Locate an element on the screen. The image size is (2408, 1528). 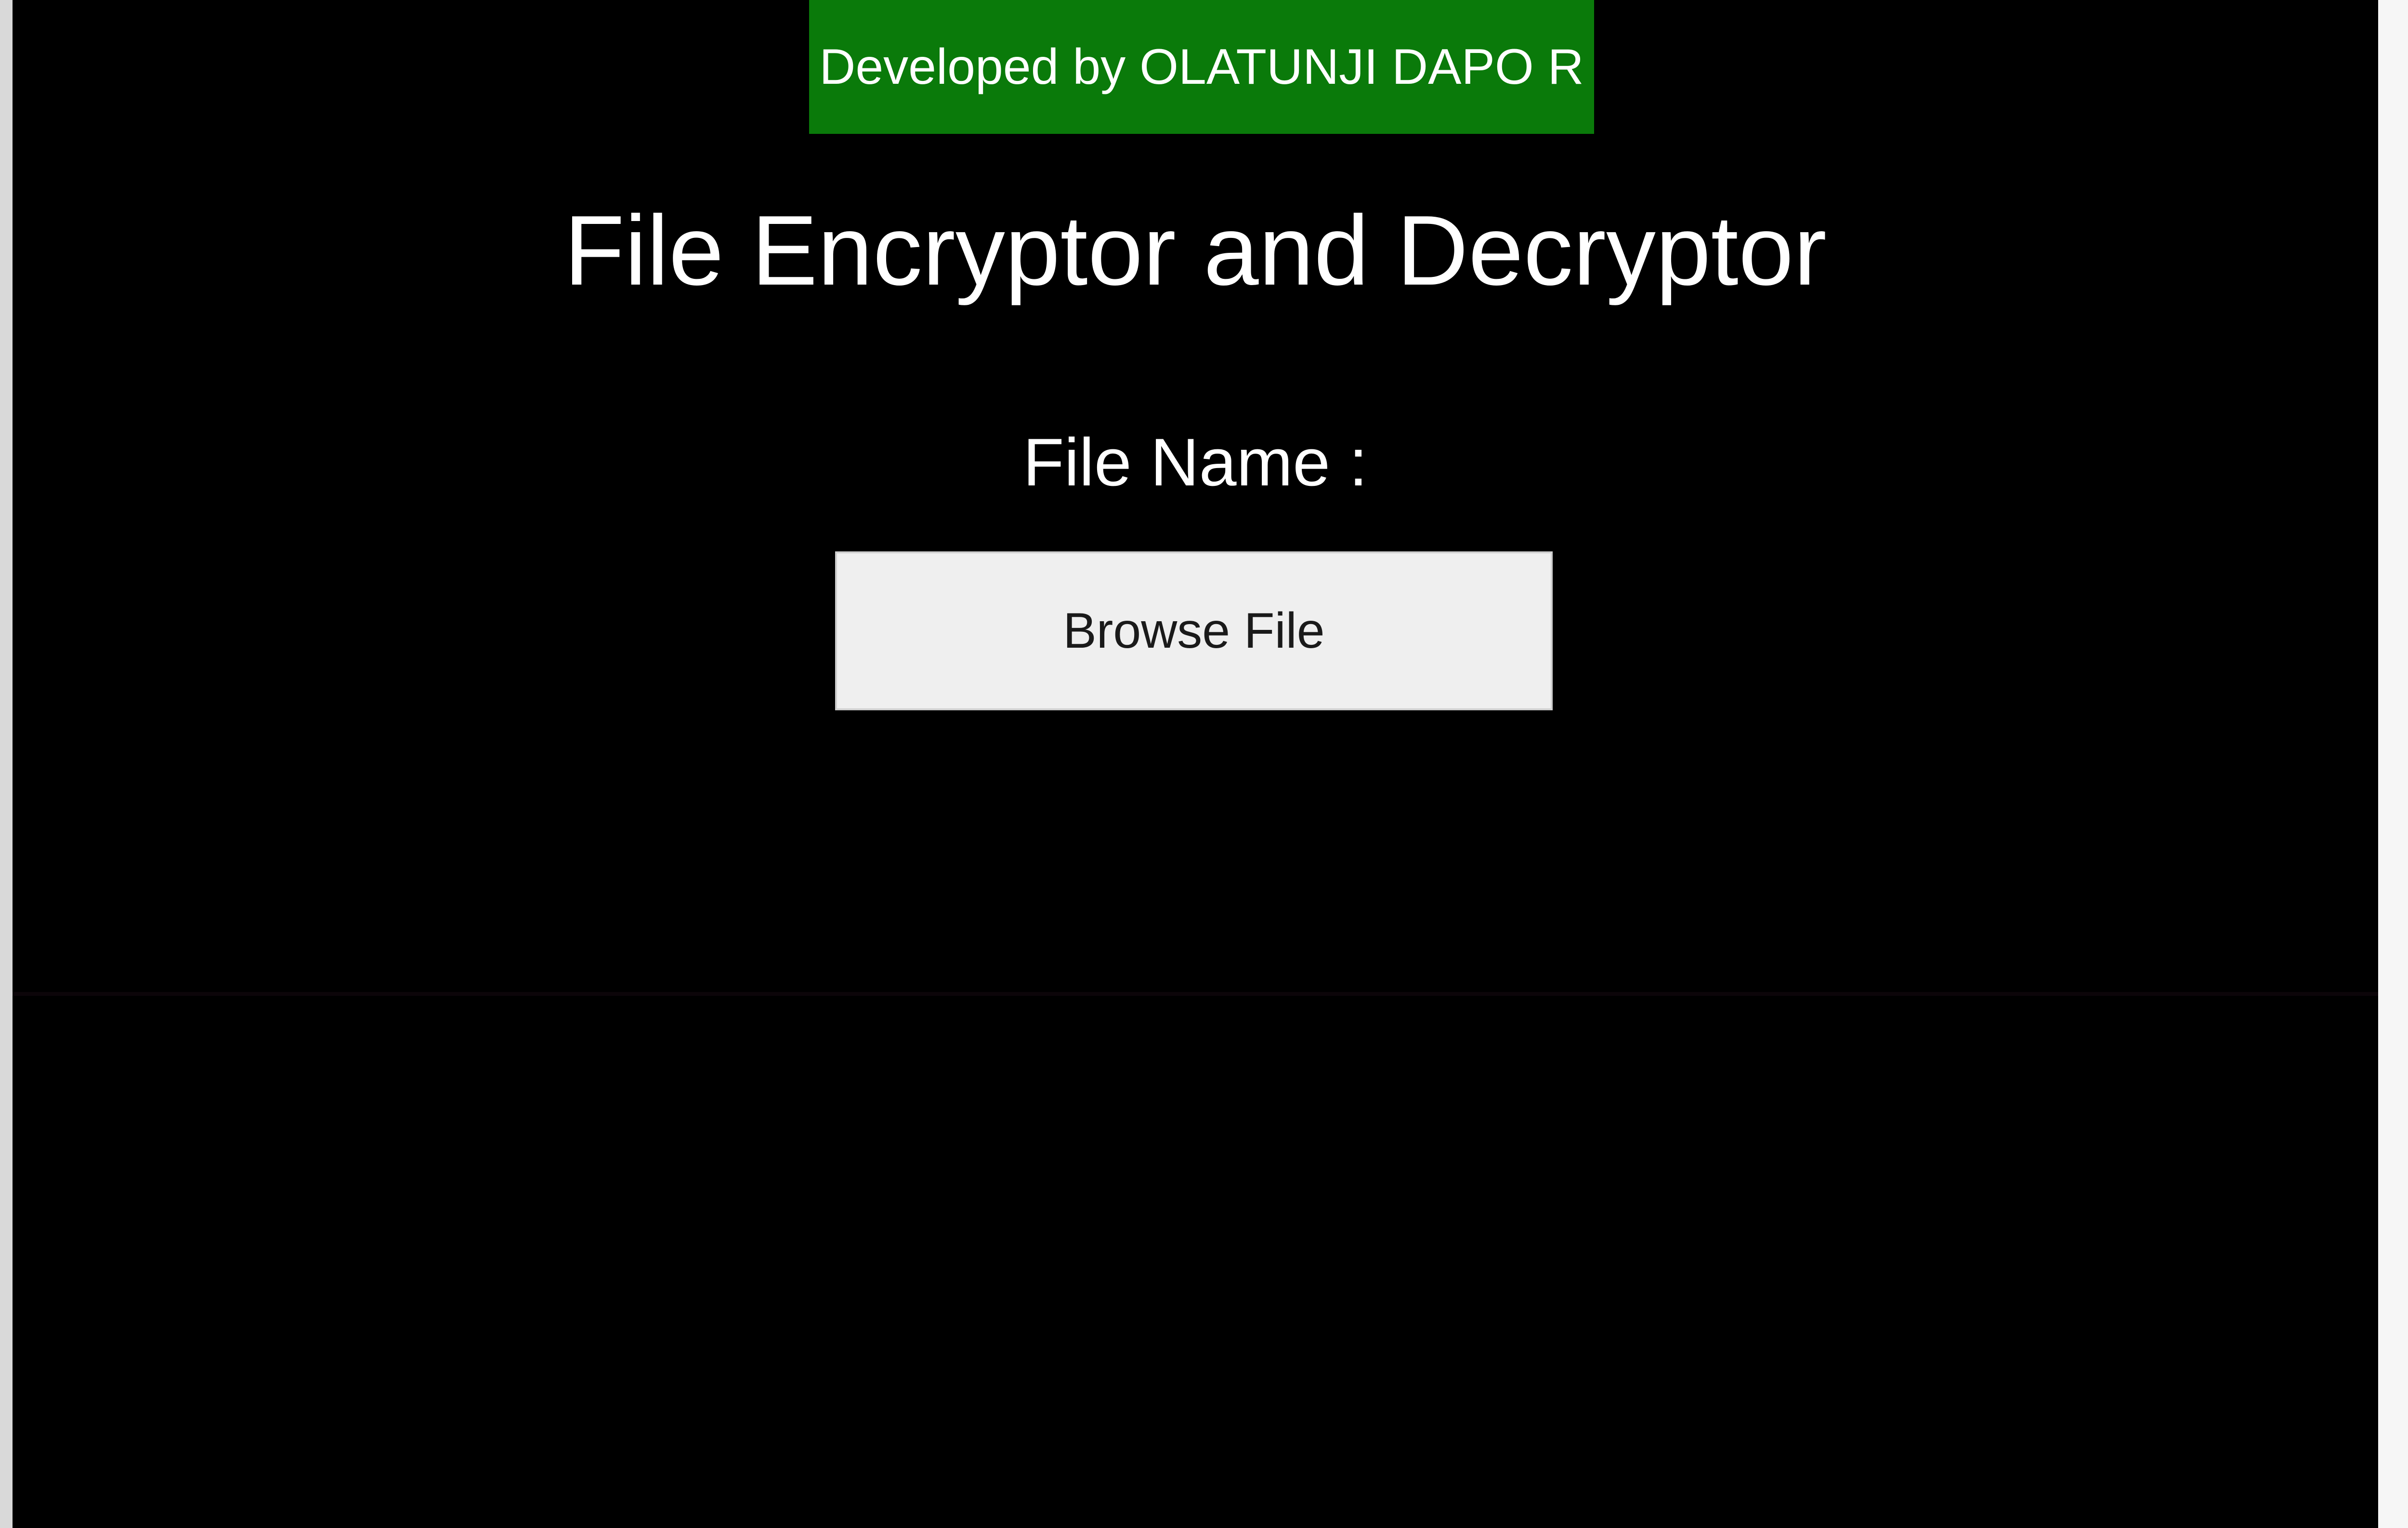
background-window-edge-left is located at coordinates (6, 764).